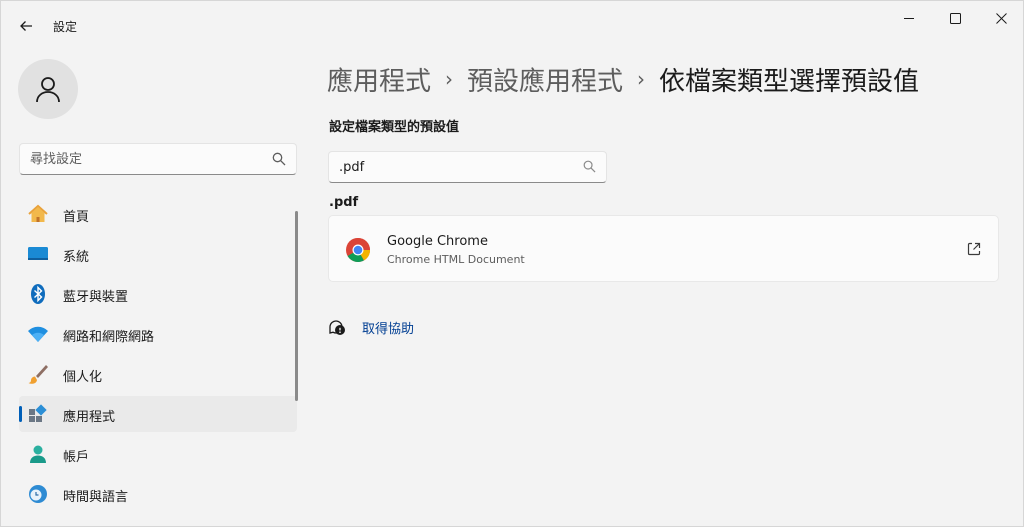 This screenshot has width=1024, height=527. What do you see at coordinates (379, 79) in the screenshot?
I see `breadcrumb-item-apps: 應用程式` at bounding box center [379, 79].